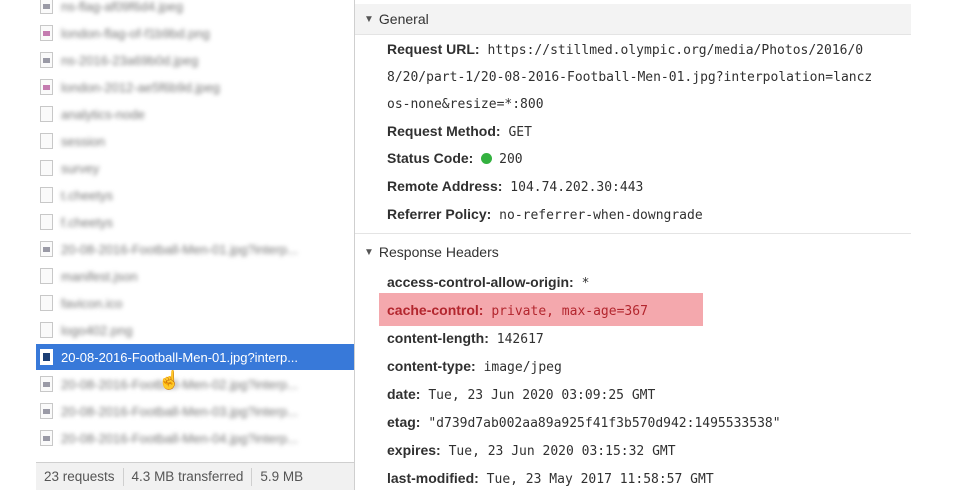 The image size is (955, 490). I want to click on header-key: date:, so click(404, 394).